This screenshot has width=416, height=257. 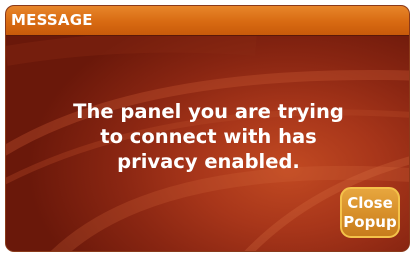 I want to click on close-popup-label: Close Popup, so click(x=370, y=212).